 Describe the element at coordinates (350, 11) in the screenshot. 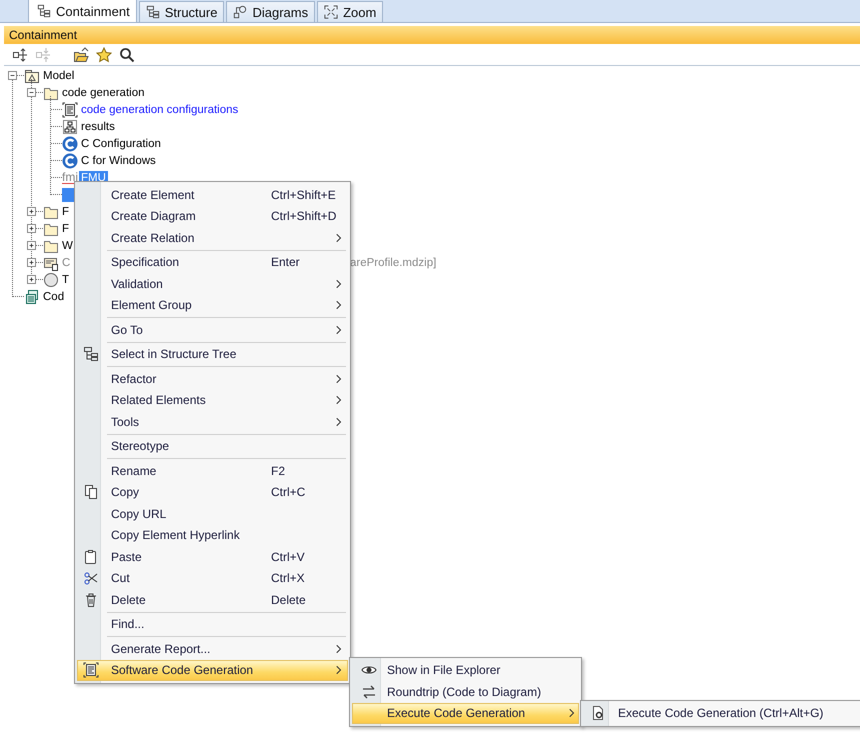

I see `tab: Zoom` at that location.